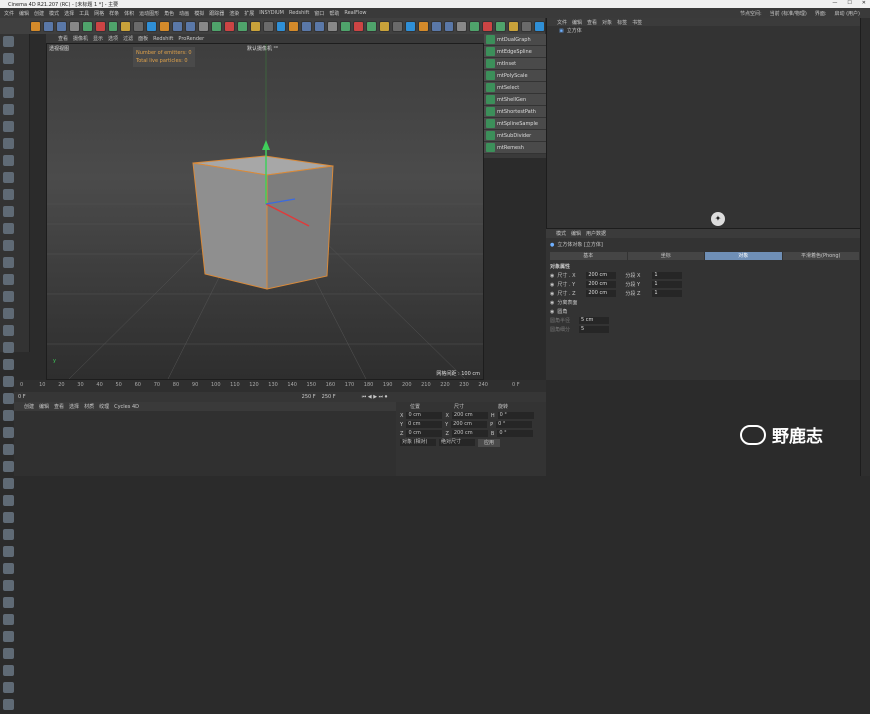 Image resolution: width=870 pixels, height=714 pixels. I want to click on attr-menu-item: 用户数据, so click(596, 233).